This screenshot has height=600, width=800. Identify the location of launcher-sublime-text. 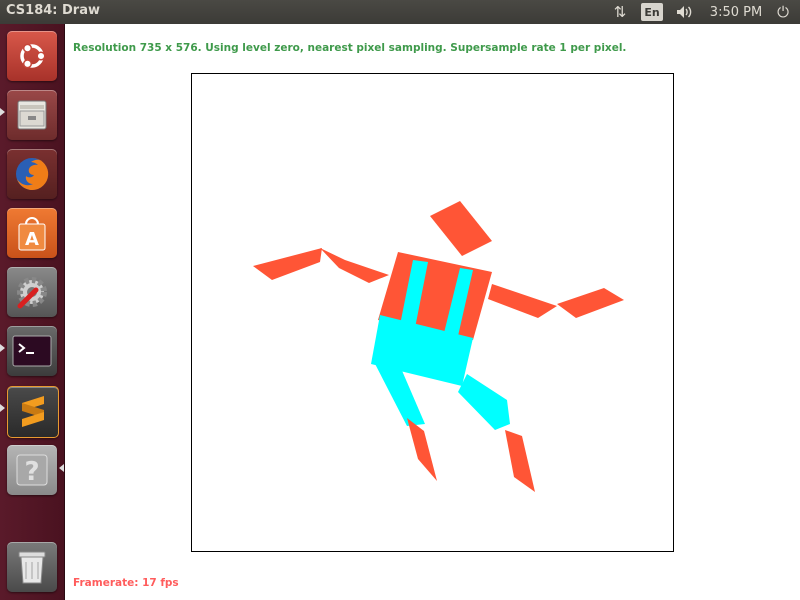
(33, 412).